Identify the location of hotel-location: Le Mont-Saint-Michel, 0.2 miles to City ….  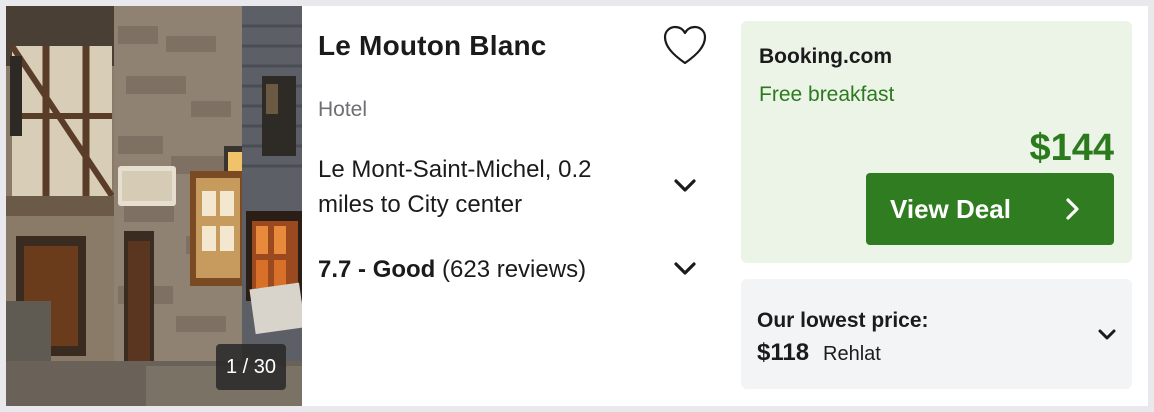
(455, 187).